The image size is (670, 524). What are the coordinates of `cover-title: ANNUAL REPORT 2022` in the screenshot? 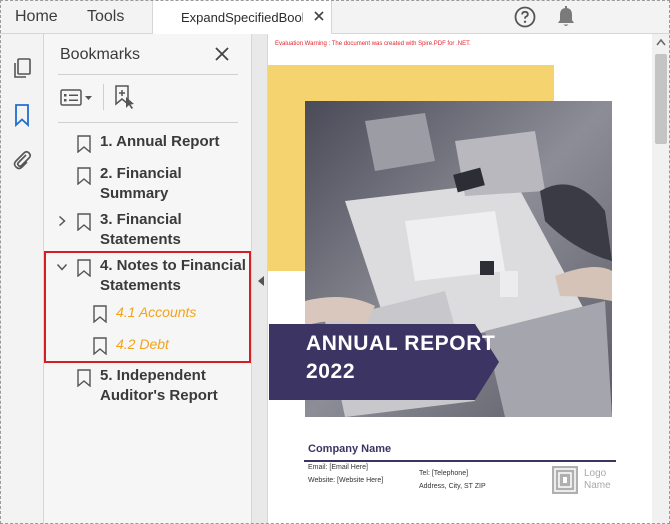 It's located at (400, 358).